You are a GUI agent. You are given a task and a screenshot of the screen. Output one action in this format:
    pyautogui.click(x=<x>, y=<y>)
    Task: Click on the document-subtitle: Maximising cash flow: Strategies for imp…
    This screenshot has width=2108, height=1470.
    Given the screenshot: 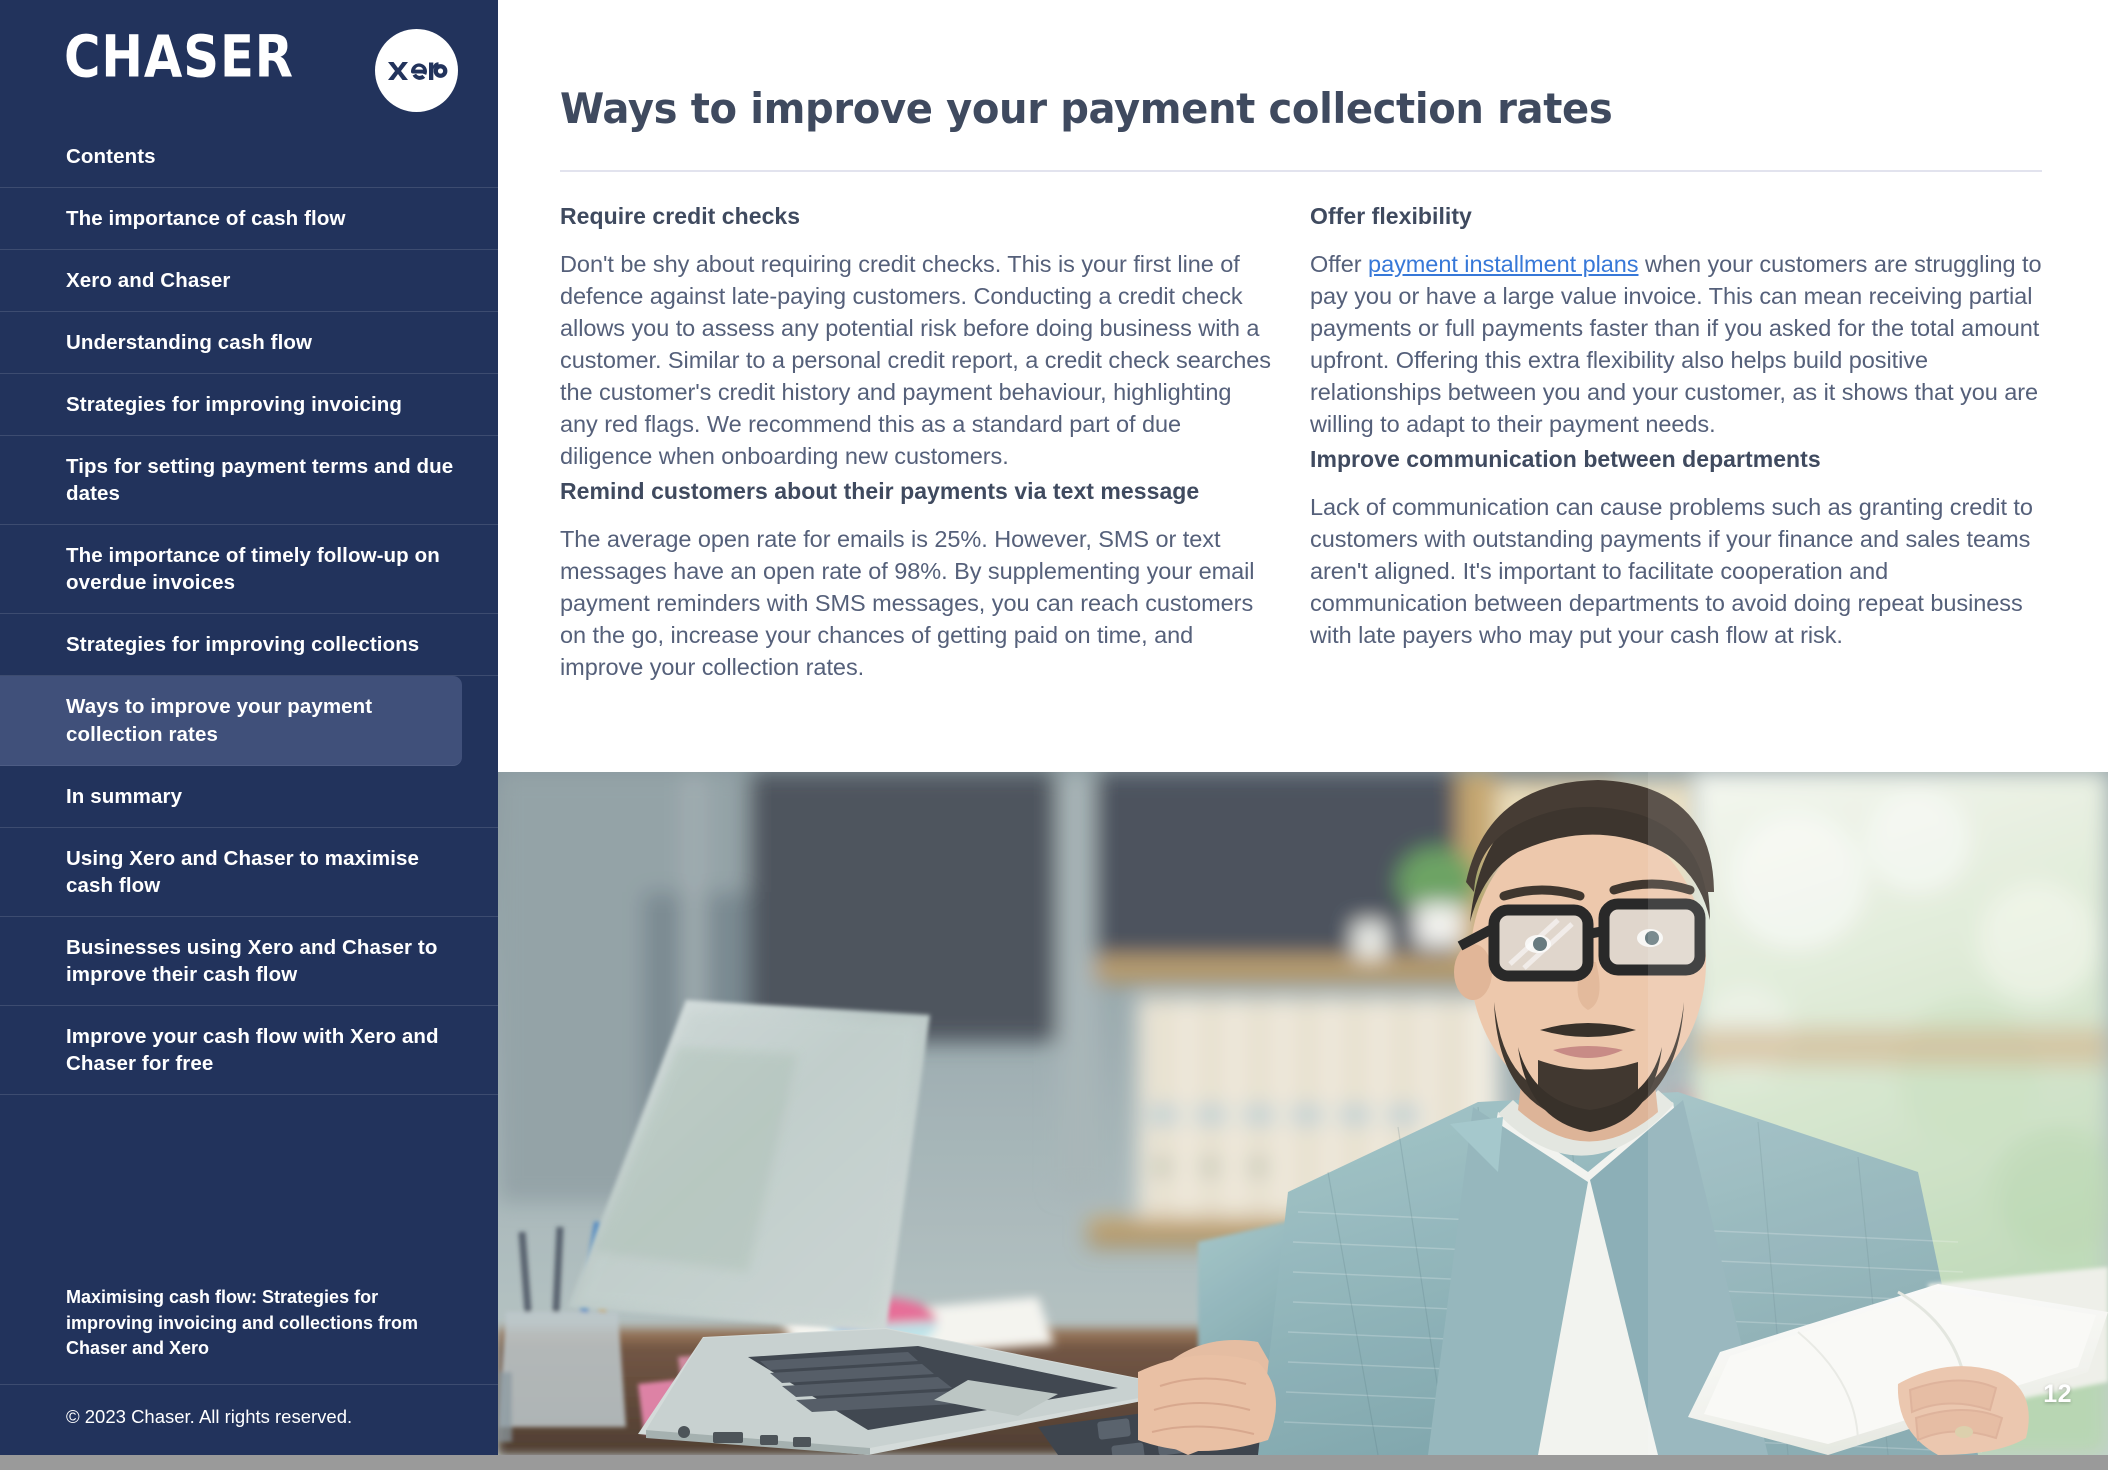 What is the action you would take?
    pyautogui.click(x=249, y=1335)
    